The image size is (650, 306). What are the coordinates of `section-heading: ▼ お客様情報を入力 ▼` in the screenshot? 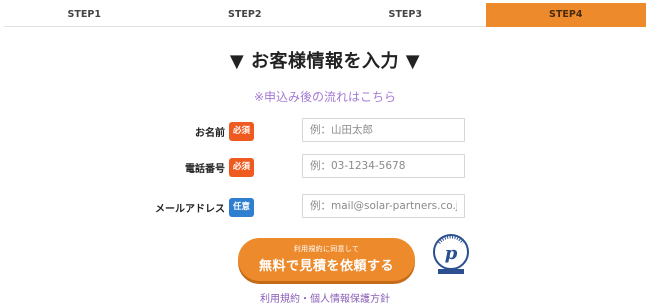 It's located at (325, 61).